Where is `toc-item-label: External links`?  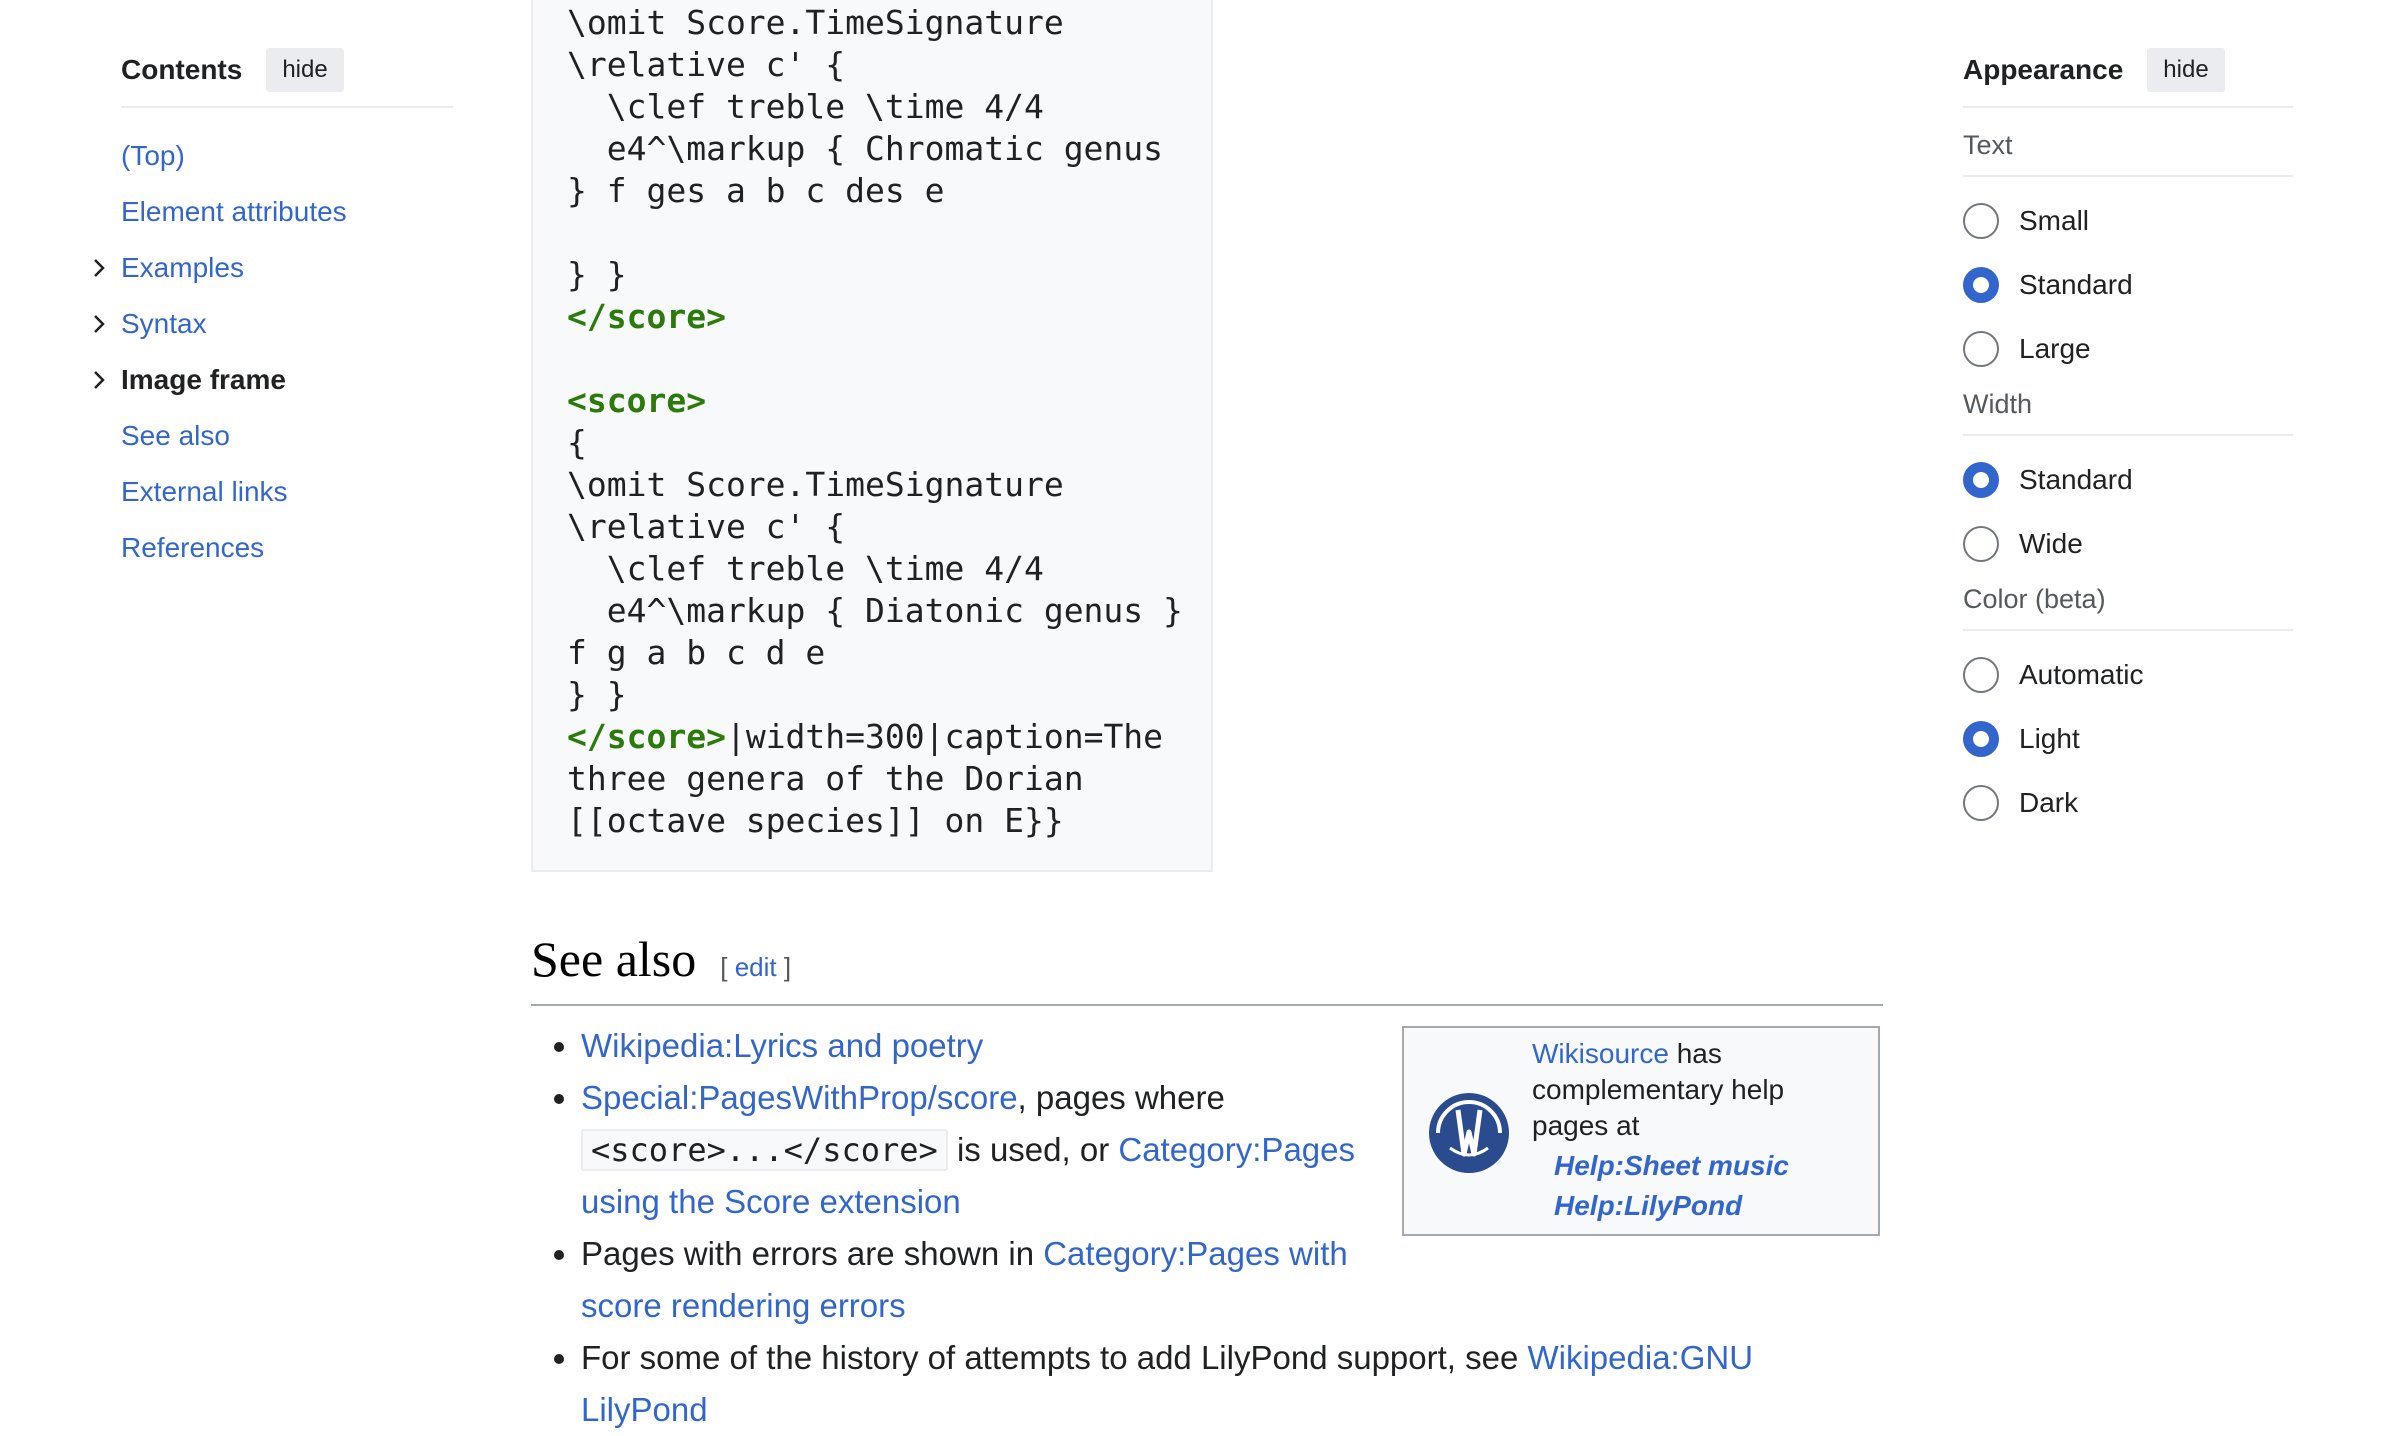 toc-item-label: External links is located at coordinates (204, 491).